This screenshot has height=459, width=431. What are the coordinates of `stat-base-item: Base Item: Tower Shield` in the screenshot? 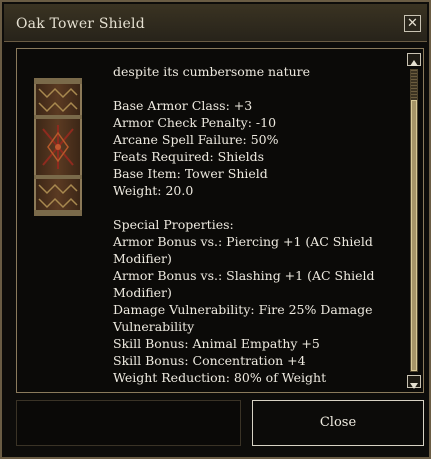 It's located at (190, 173).